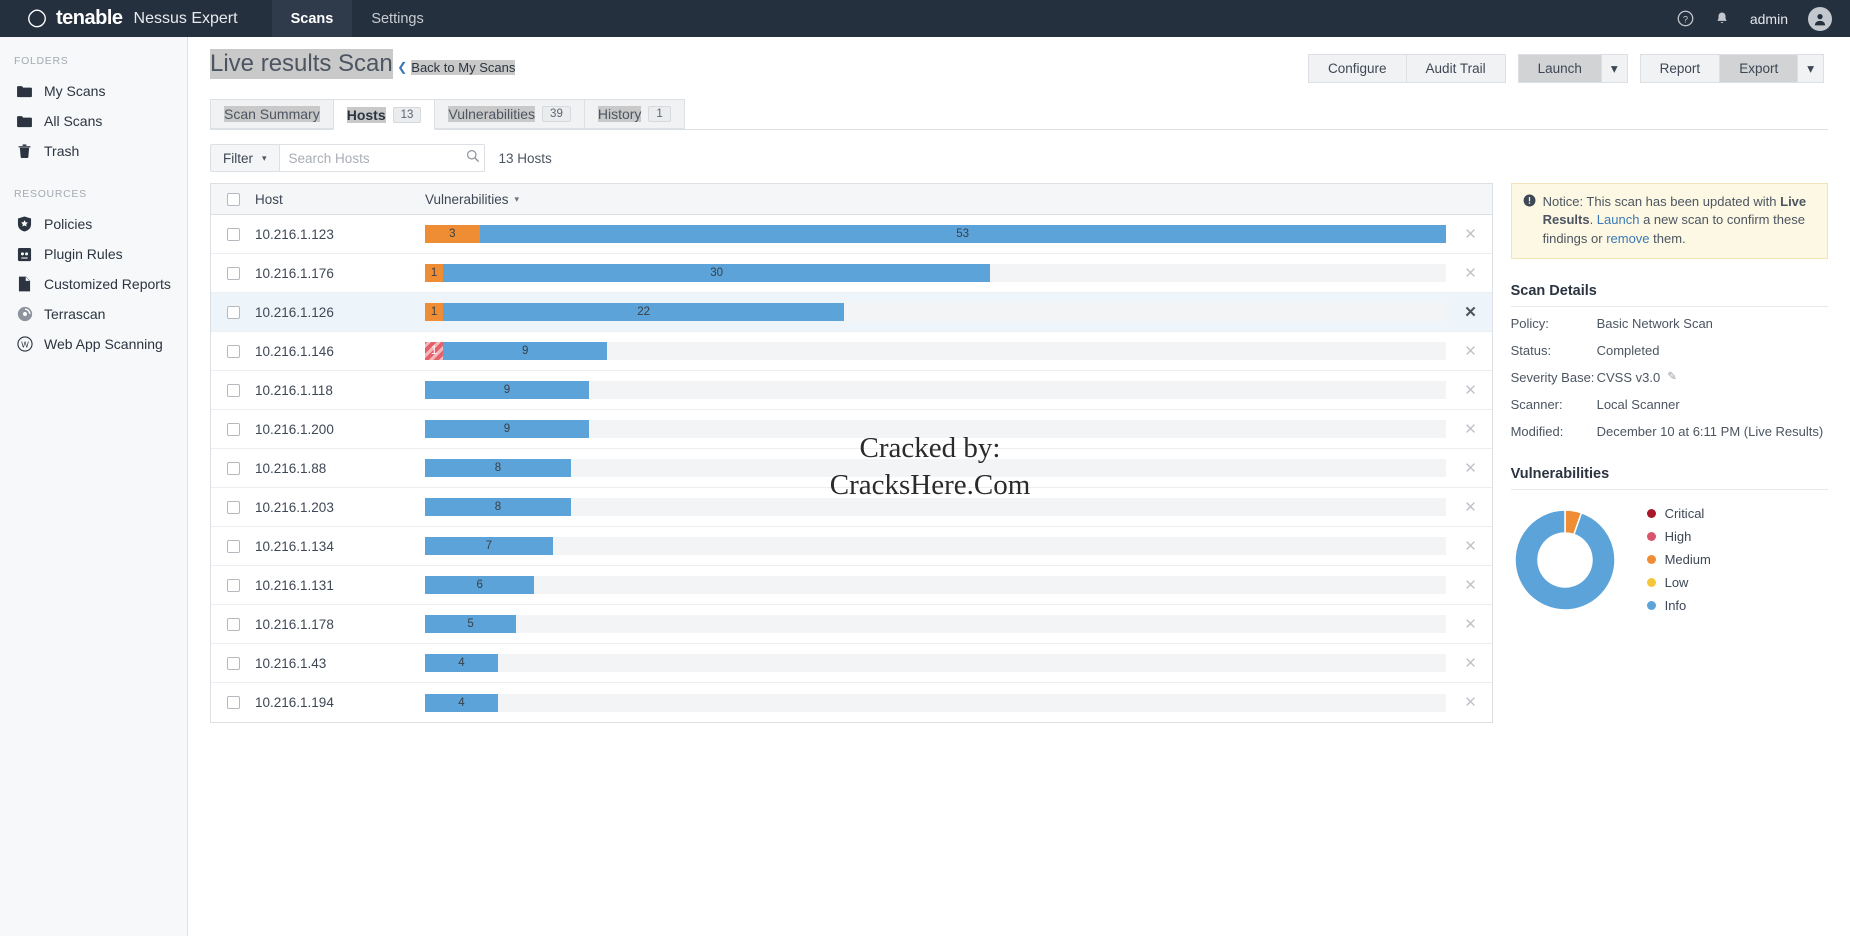 This screenshot has width=1850, height=936. Describe the element at coordinates (1769, 19) in the screenshot. I see `user-name-label: admin` at that location.